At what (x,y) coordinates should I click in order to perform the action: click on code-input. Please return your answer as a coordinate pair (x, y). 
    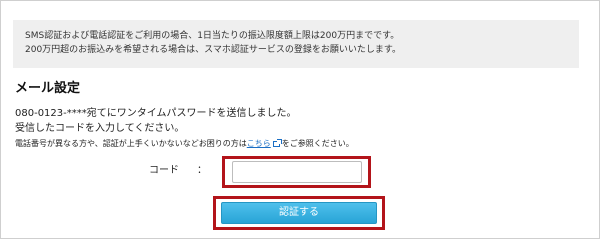
    Looking at the image, I should click on (297, 172).